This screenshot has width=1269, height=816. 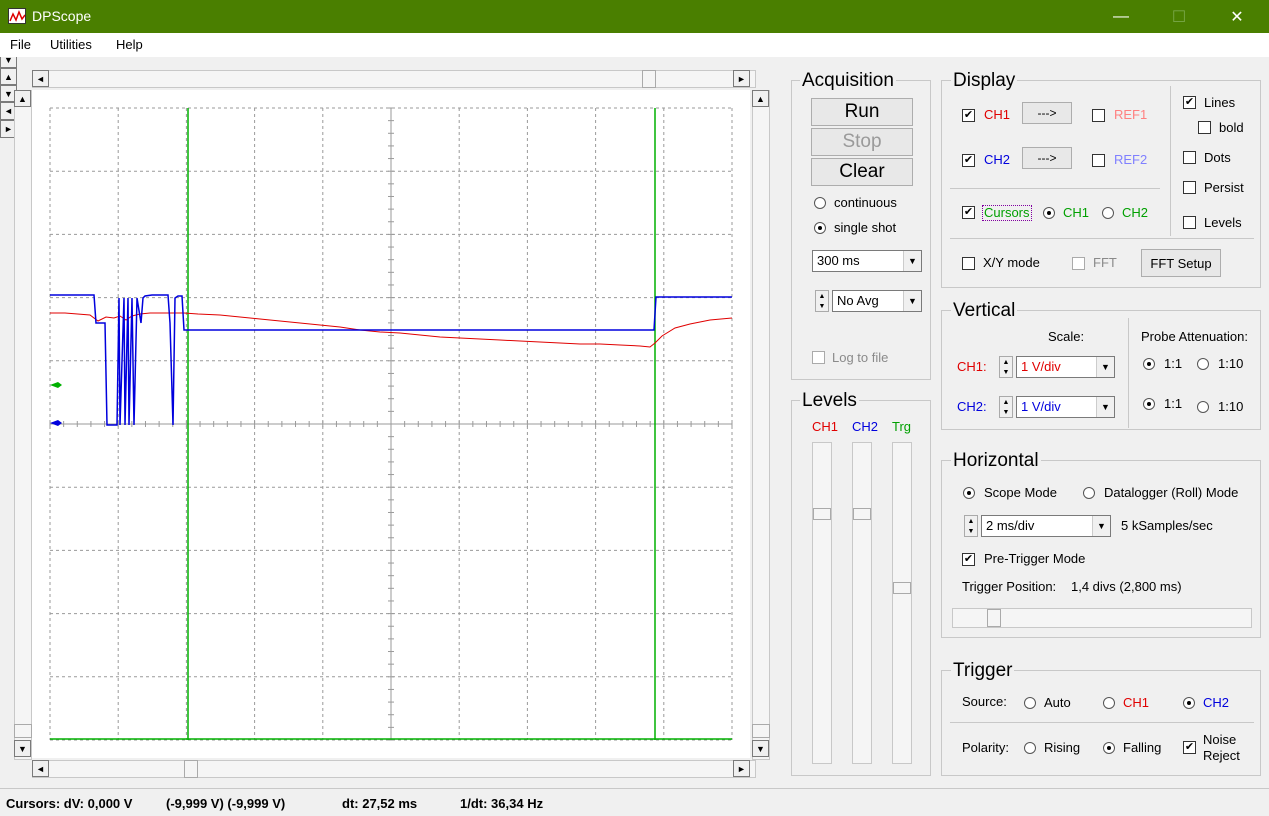 I want to click on ch2-to-ref2-button: --->, so click(x=1047, y=158).